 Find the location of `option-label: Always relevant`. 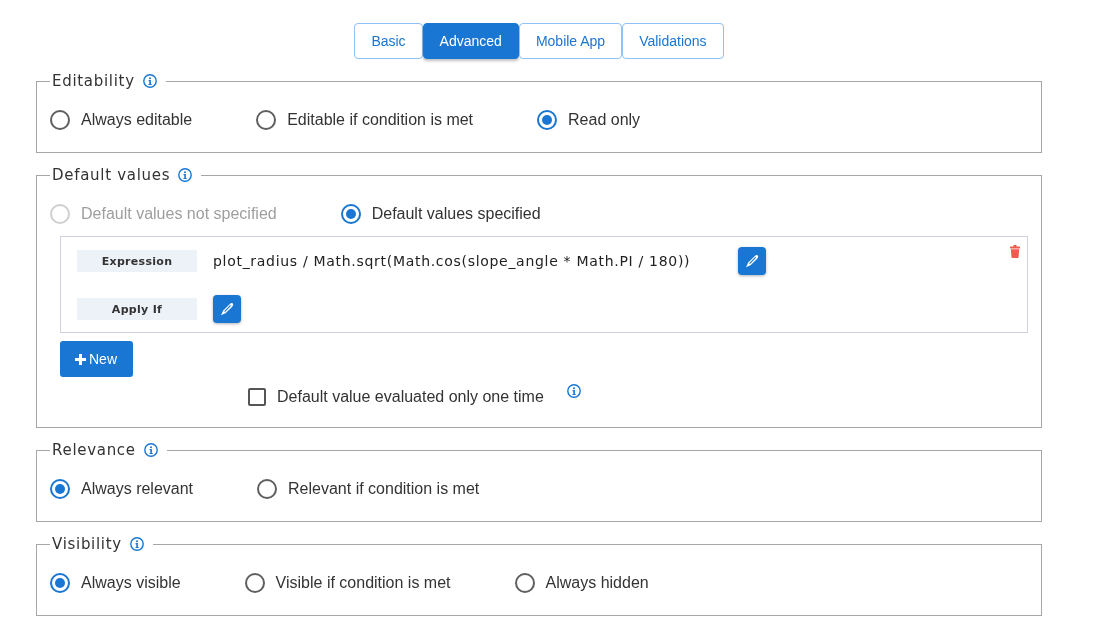

option-label: Always relevant is located at coordinates (137, 489).